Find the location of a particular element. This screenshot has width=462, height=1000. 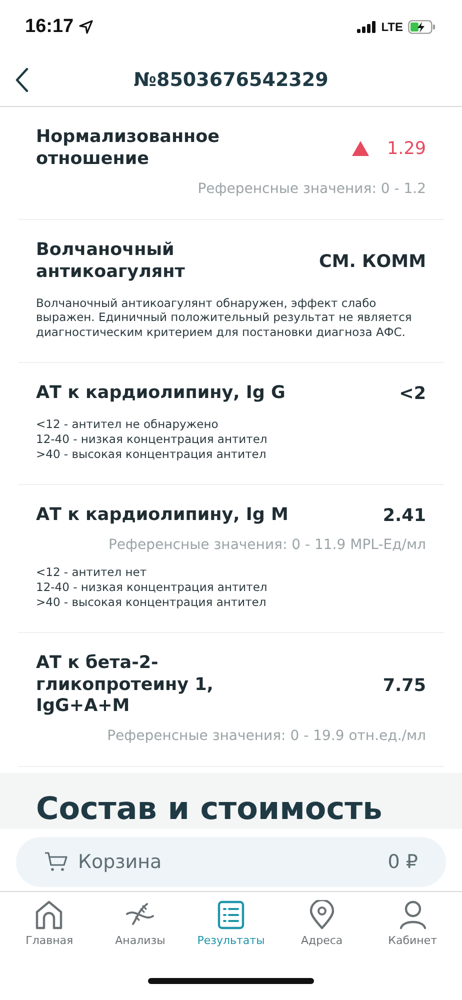

order-number-title: №8503676542329 is located at coordinates (231, 80).